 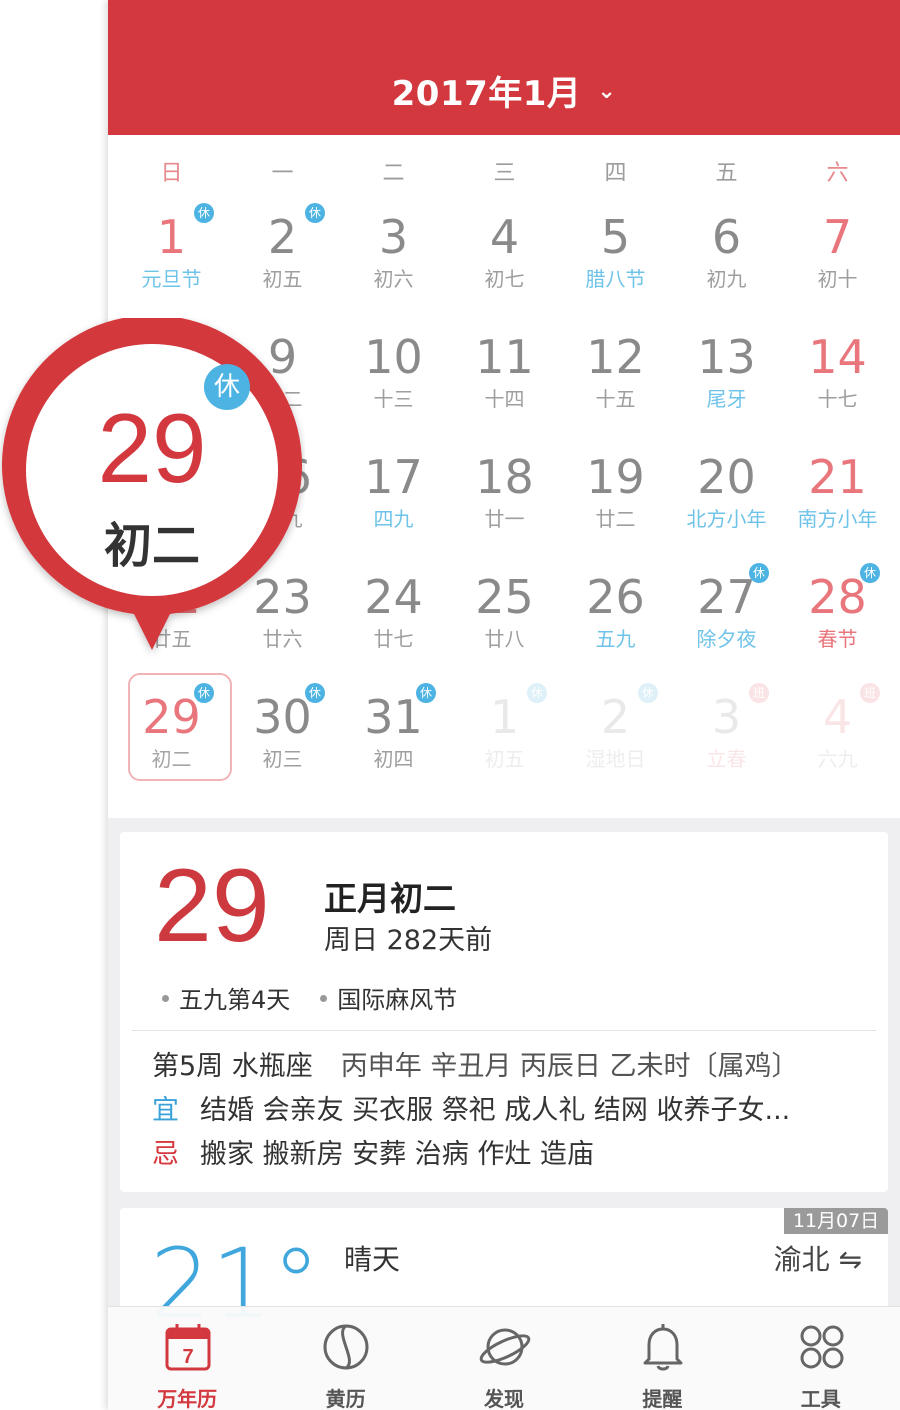 What do you see at coordinates (837, 279) in the screenshot?
I see `lunar-label: 初十` at bounding box center [837, 279].